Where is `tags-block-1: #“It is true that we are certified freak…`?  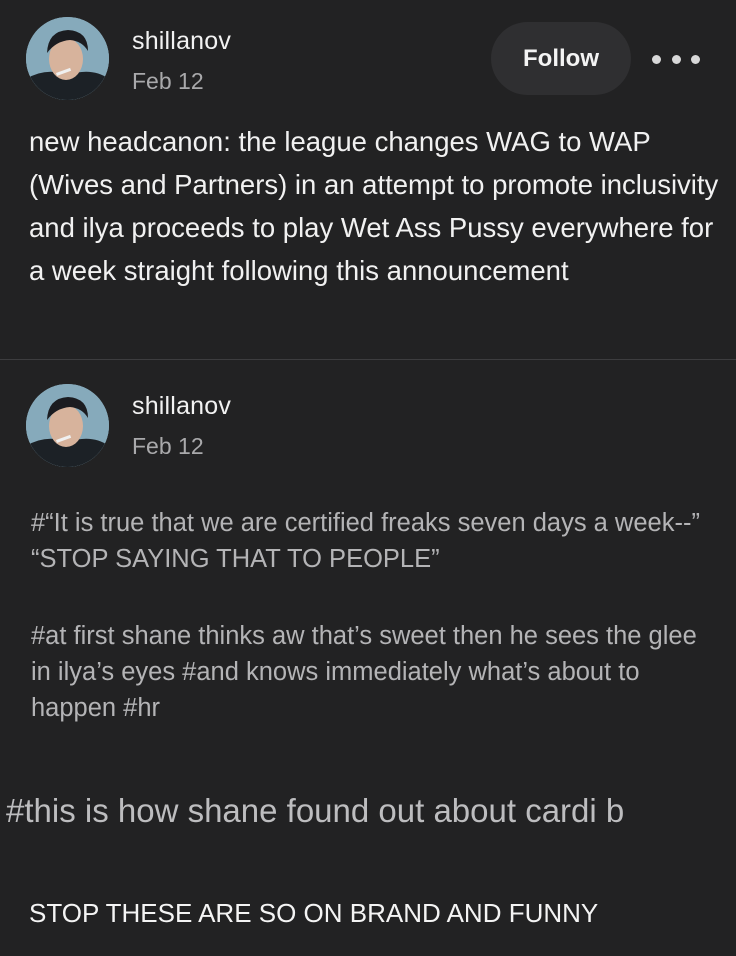 tags-block-1: #“It is true that we are certified freak… is located at coordinates (376, 541).